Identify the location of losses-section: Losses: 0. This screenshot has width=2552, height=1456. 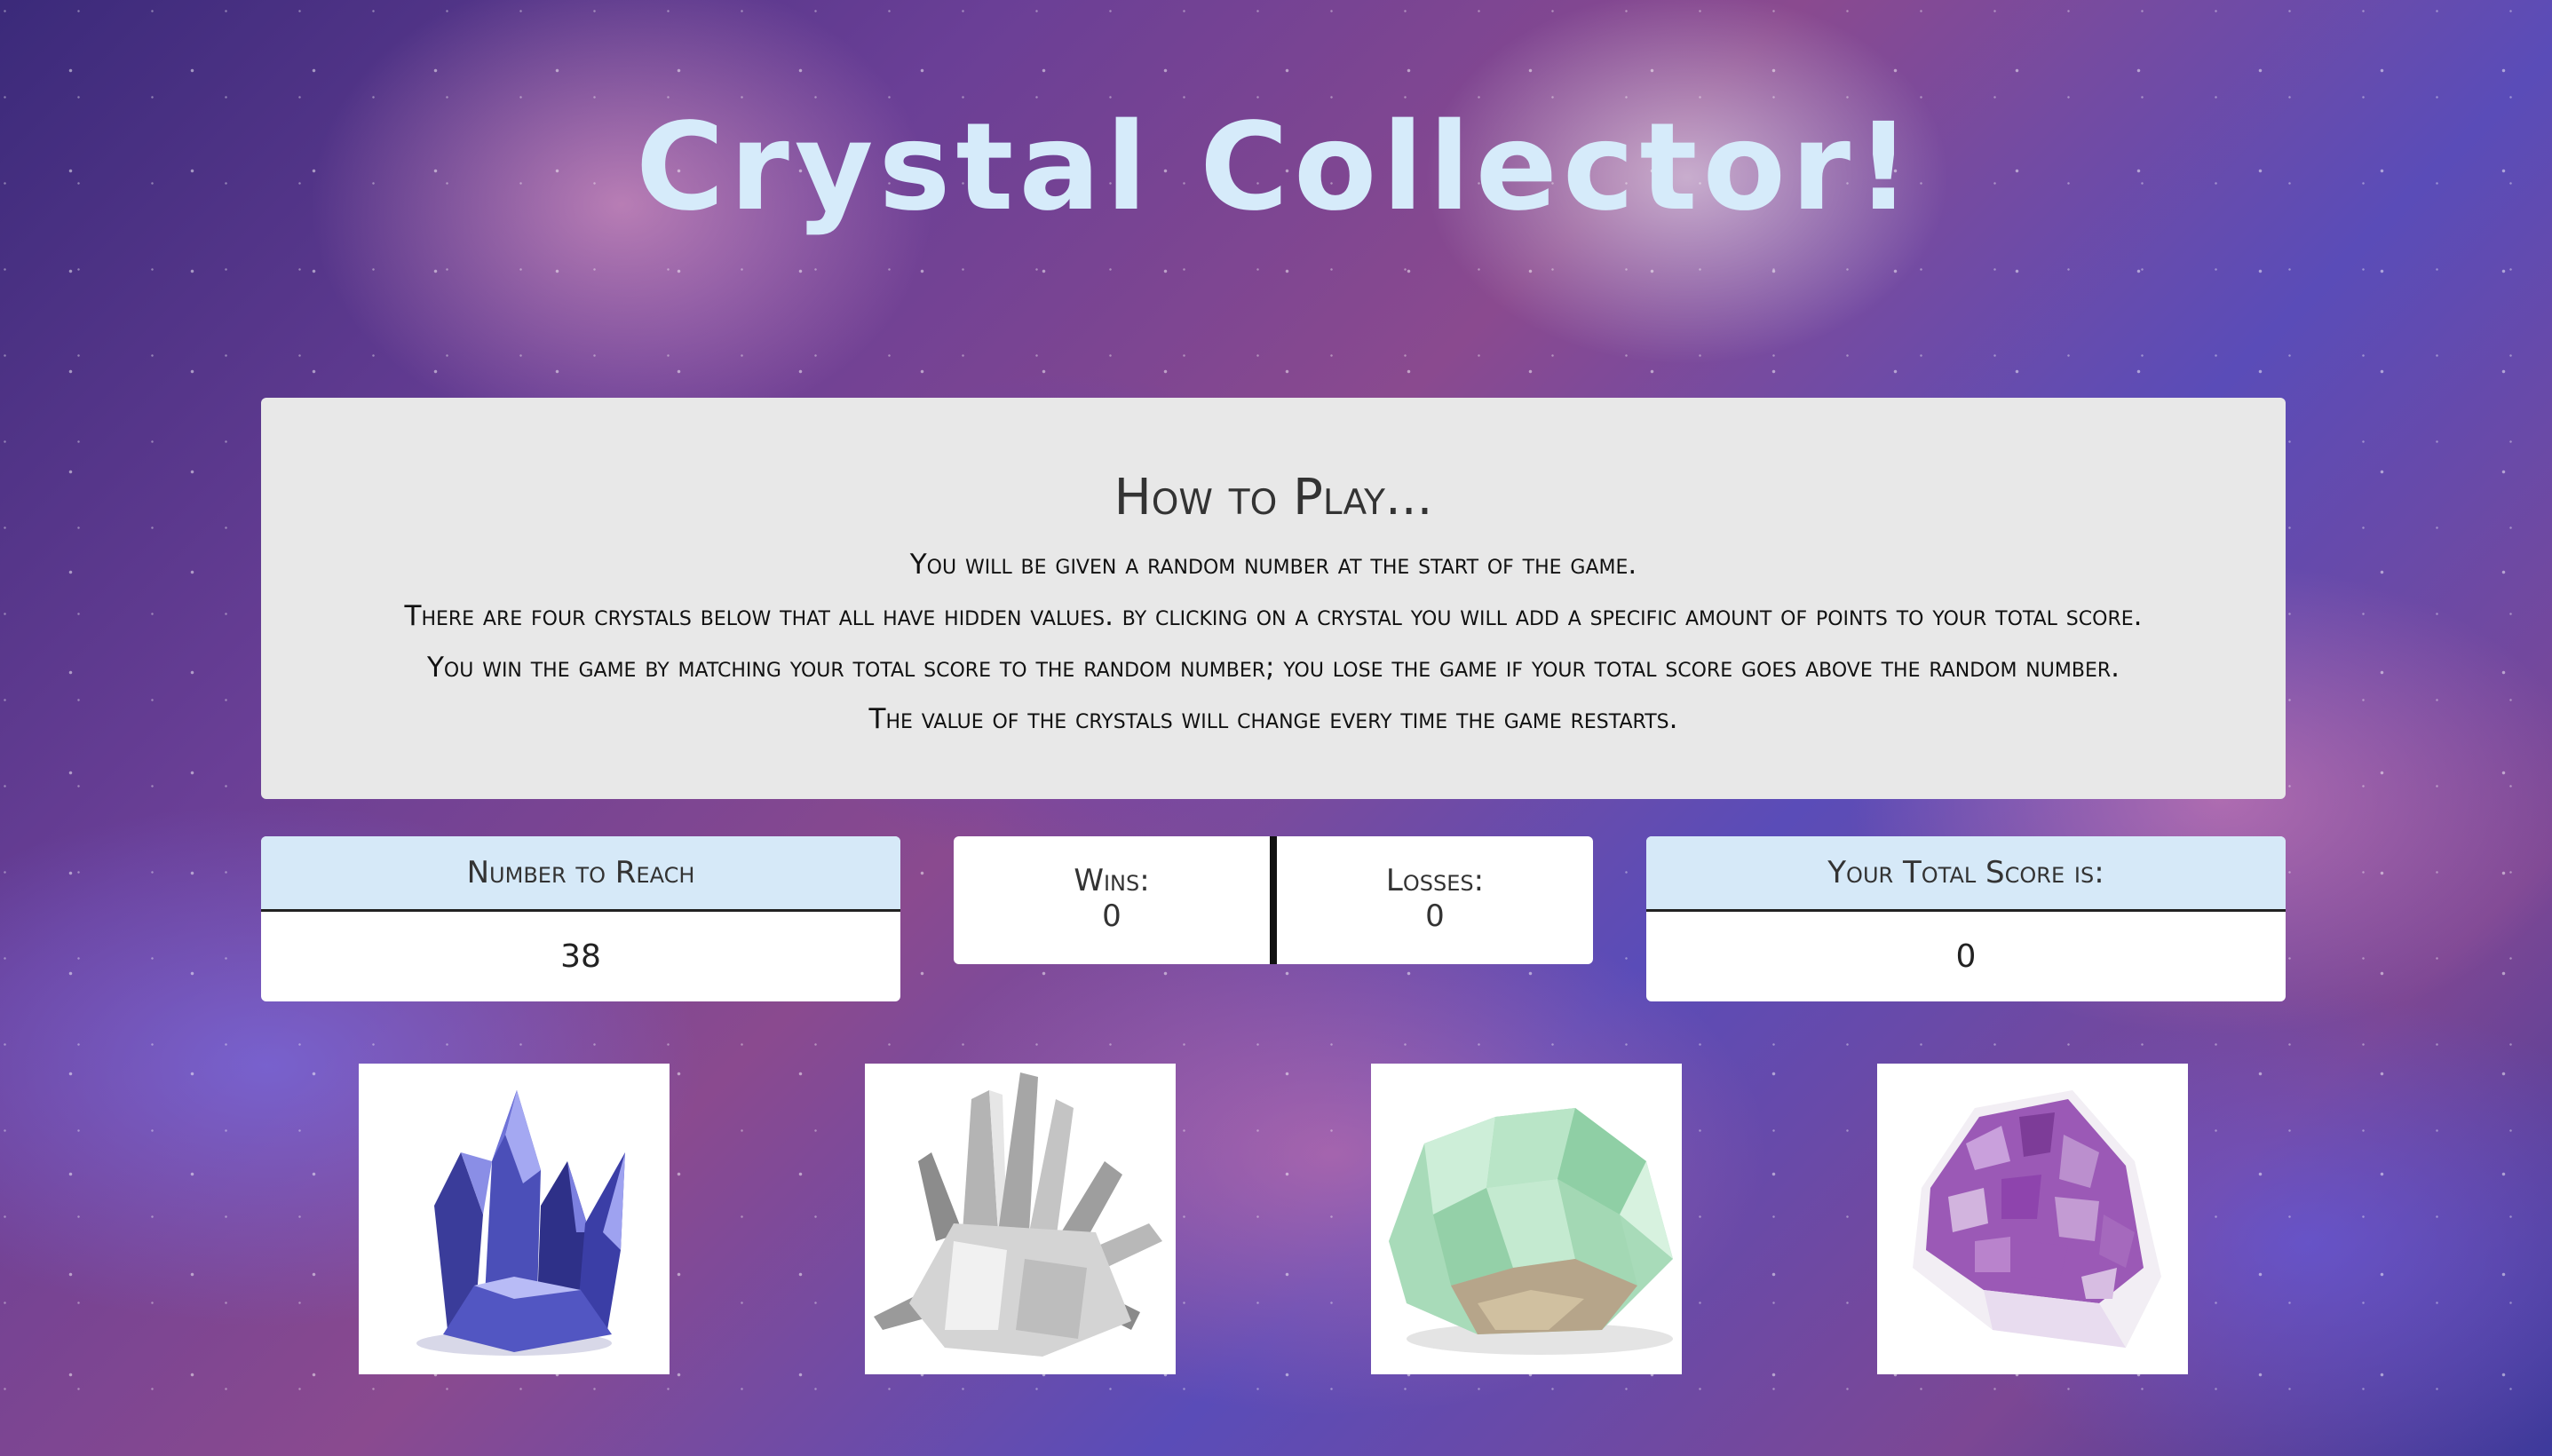
(1435, 900).